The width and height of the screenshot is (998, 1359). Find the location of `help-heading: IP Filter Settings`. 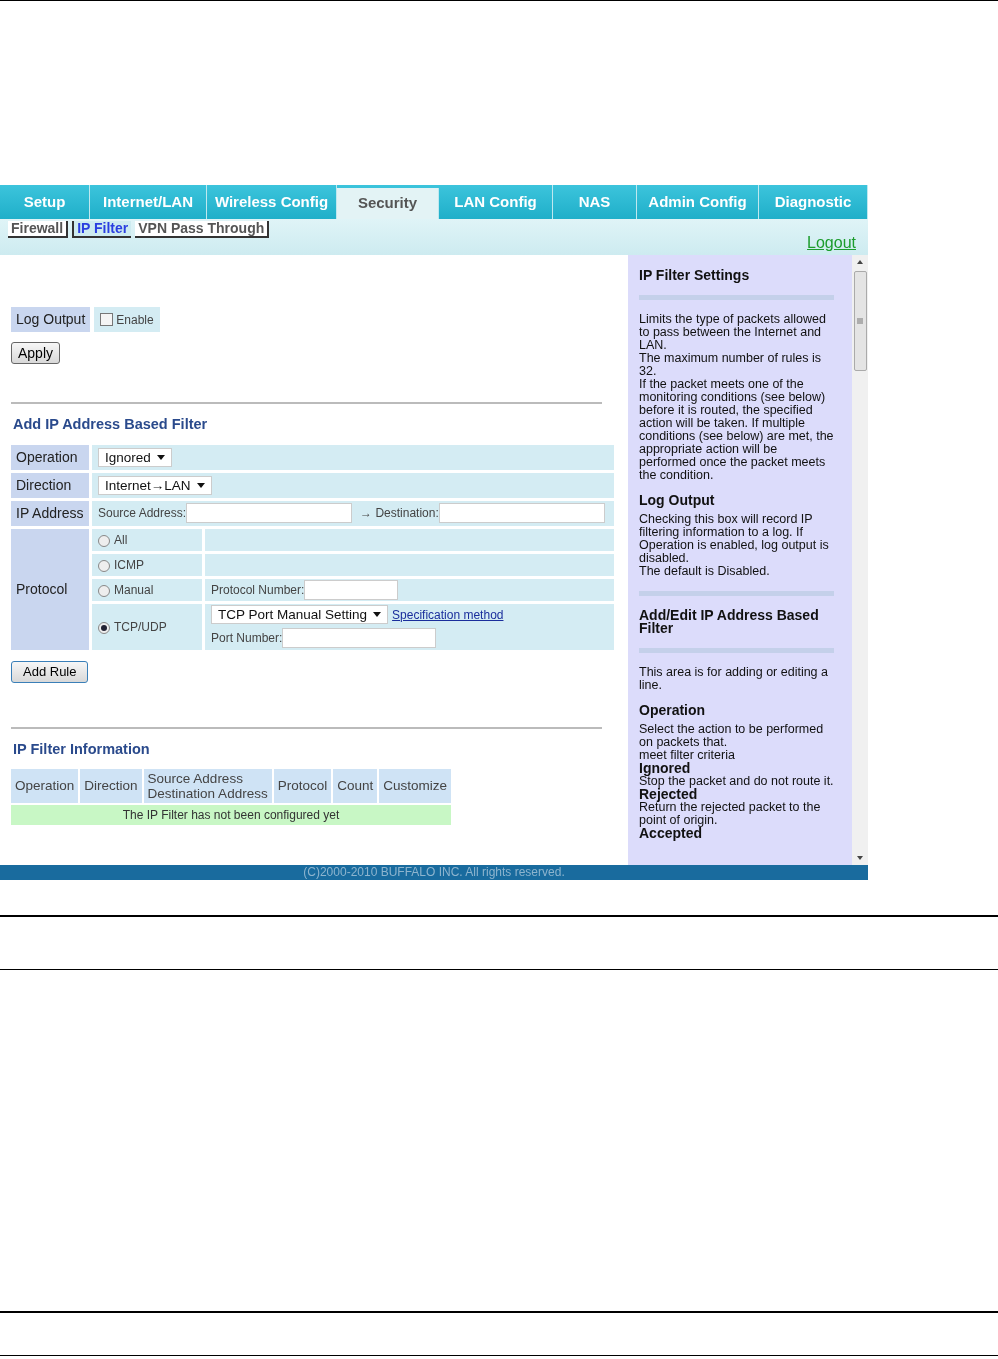

help-heading: IP Filter Settings is located at coordinates (695, 275).